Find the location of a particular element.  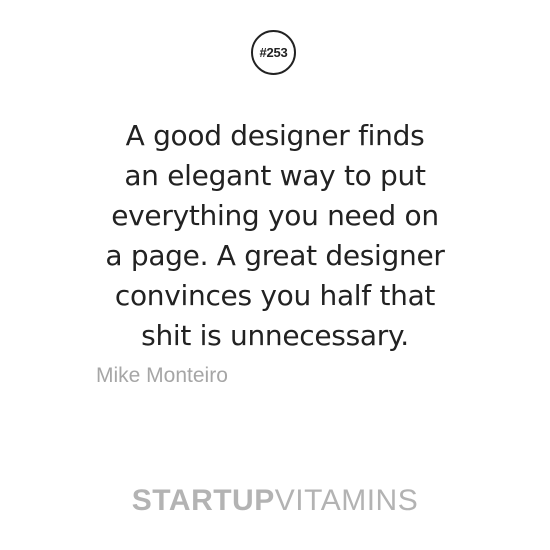

brand-logo: STARTUPVITAMINS is located at coordinates (275, 501).